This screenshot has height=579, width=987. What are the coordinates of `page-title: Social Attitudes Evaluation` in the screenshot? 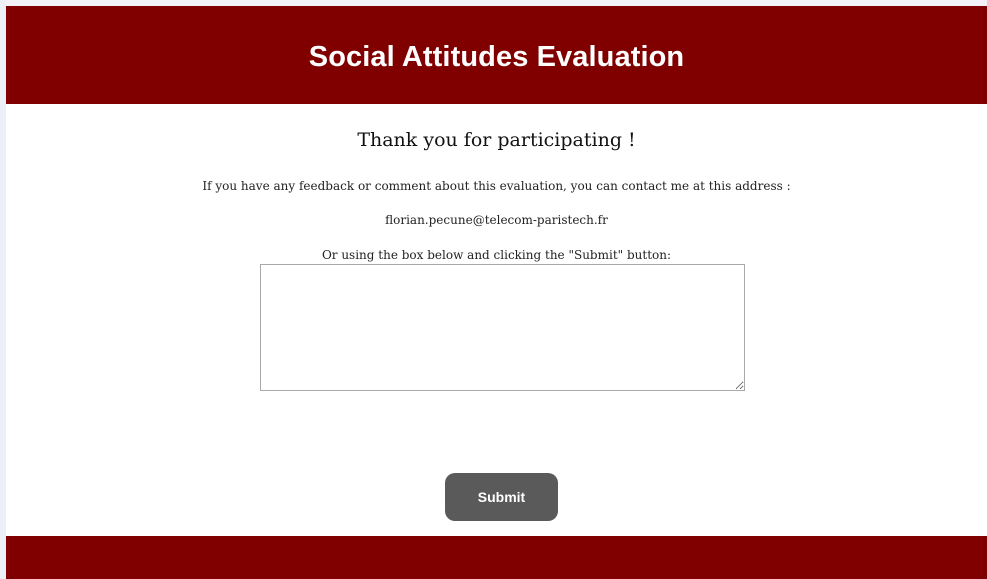 It's located at (496, 56).